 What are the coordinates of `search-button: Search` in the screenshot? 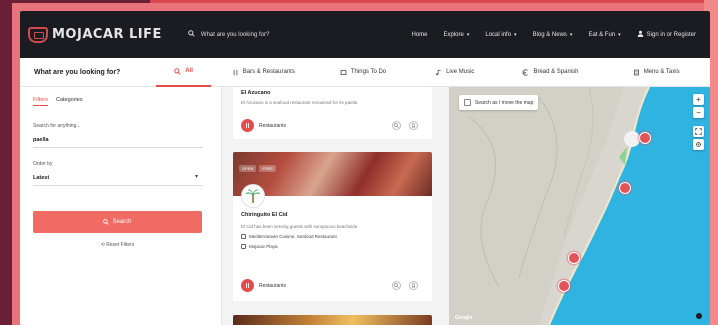 It's located at (117, 222).